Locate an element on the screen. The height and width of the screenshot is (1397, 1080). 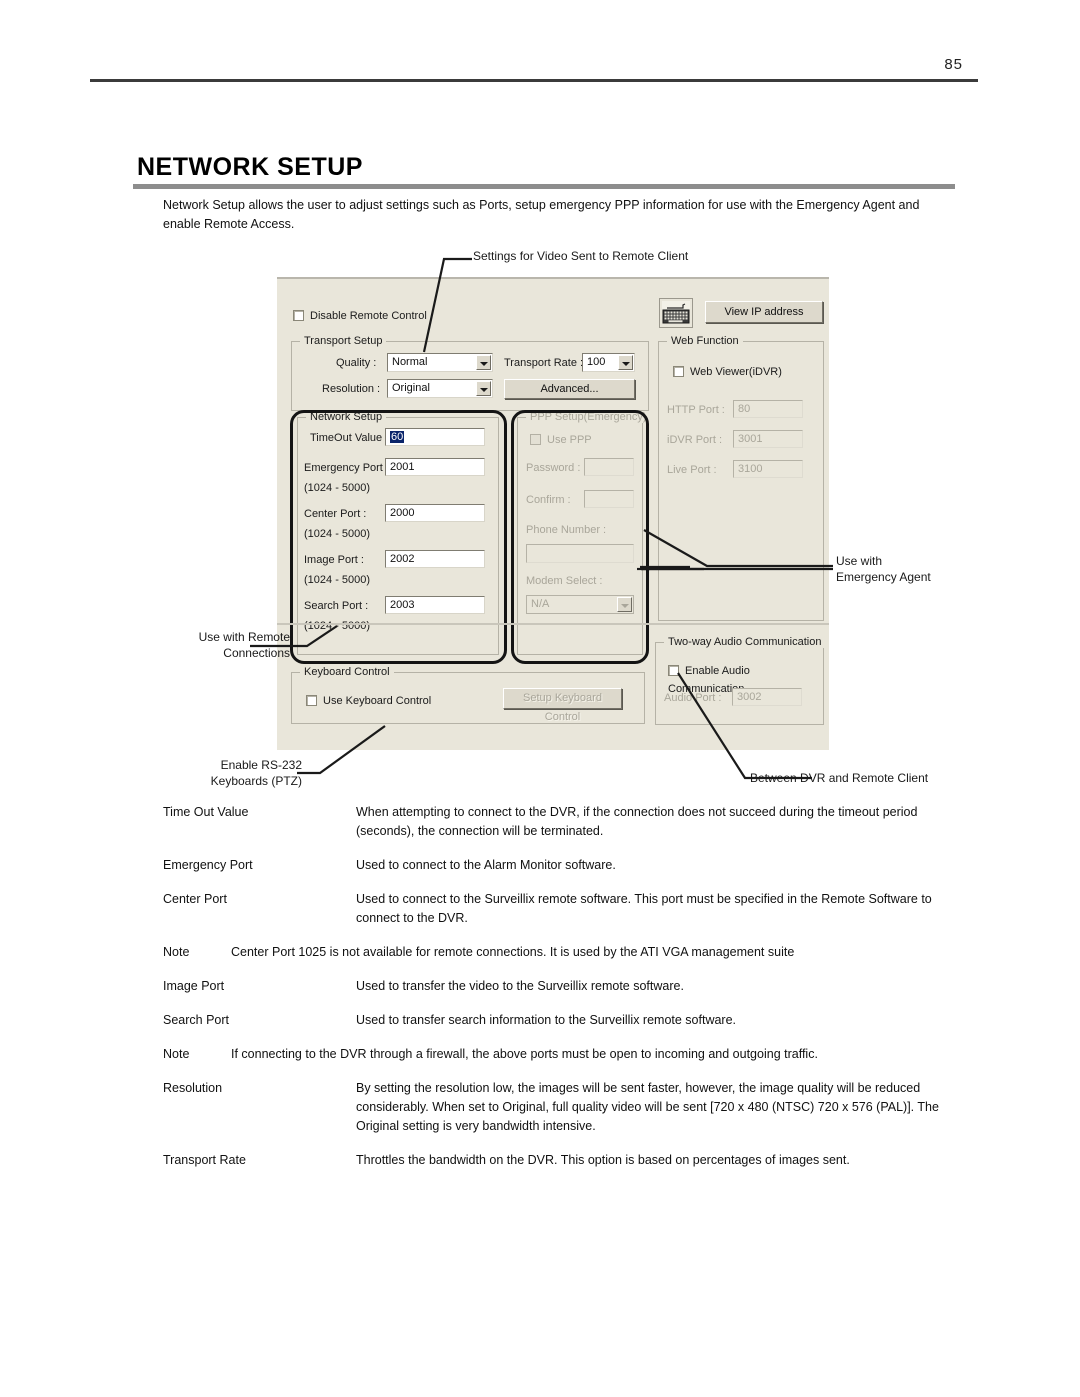
center-port-range: (1024 - 5000) is located at coordinates (337, 534).